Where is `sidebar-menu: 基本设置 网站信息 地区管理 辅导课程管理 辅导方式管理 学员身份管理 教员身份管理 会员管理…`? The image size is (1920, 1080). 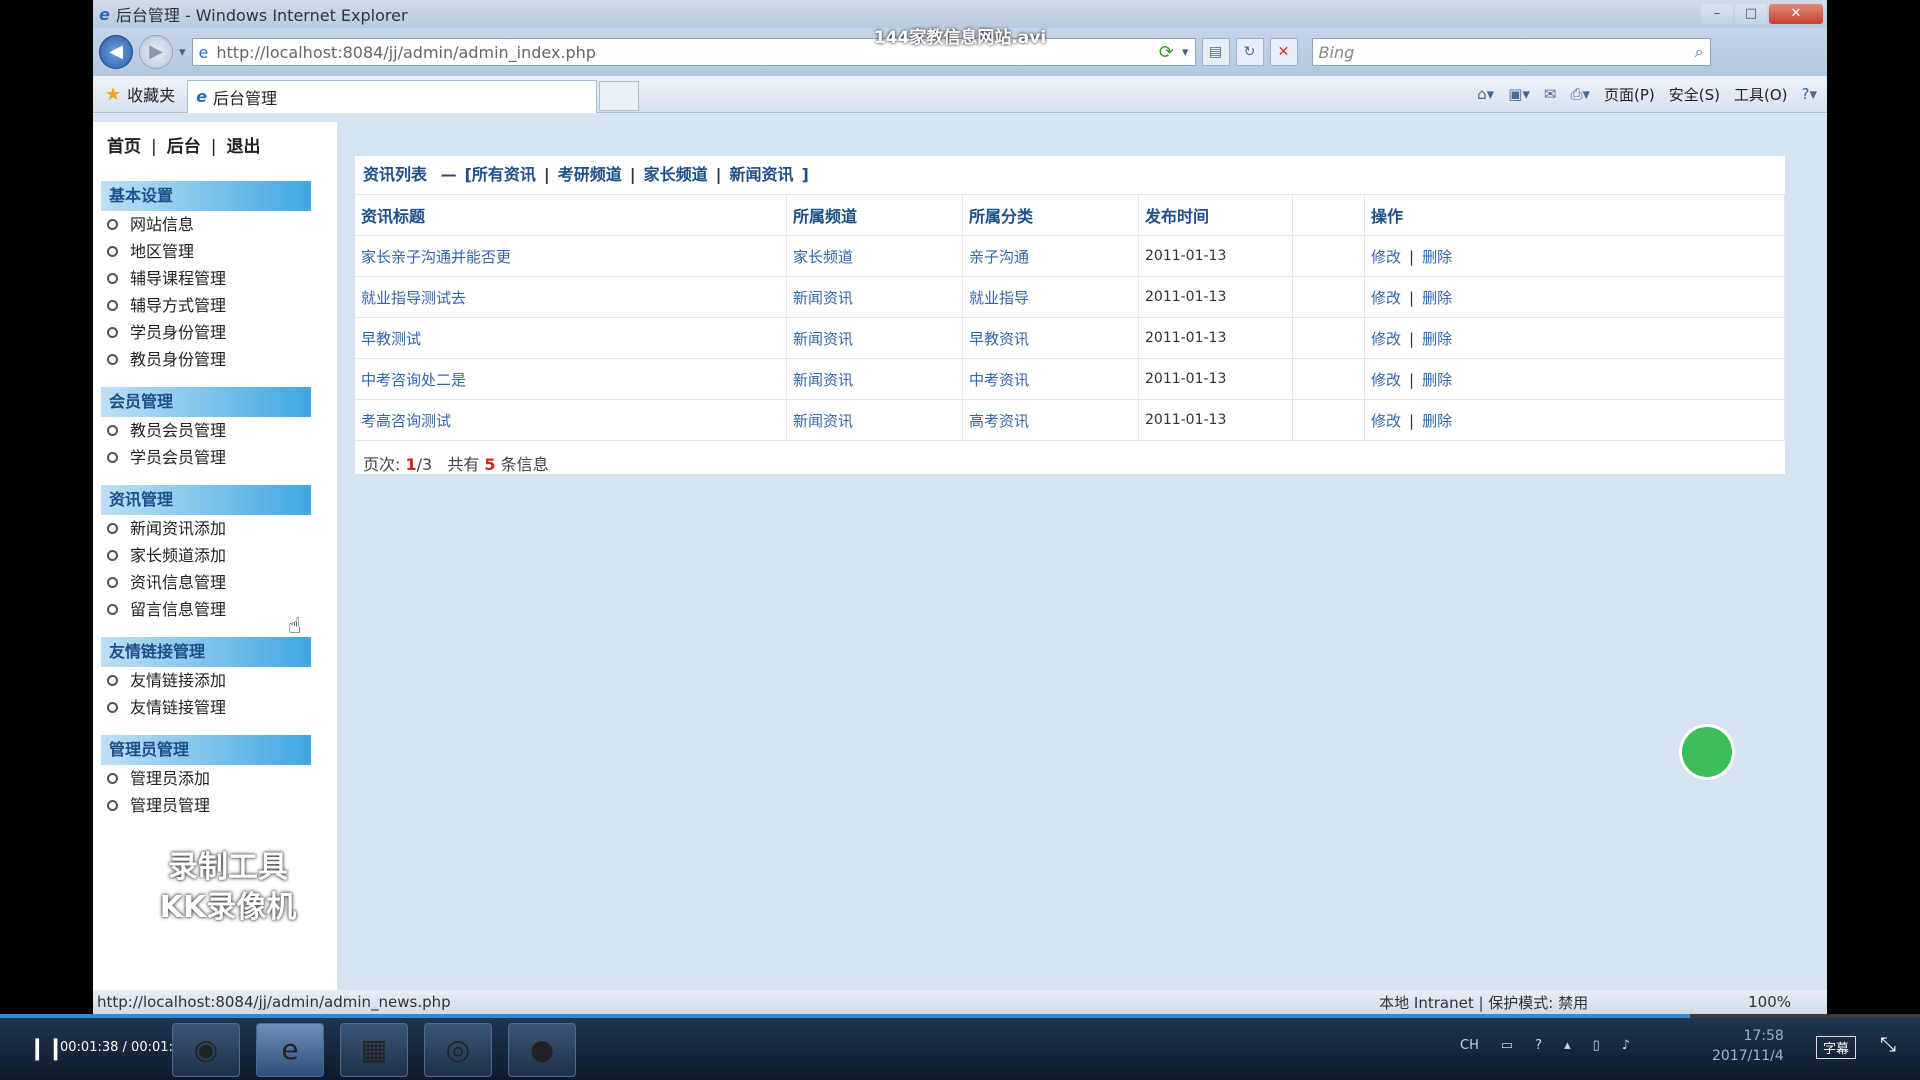 sidebar-menu: 基本设置 网站信息 地区管理 辅导课程管理 辅导方式管理 学员身份管理 教员身份管理 会员管理… is located at coordinates (215, 500).